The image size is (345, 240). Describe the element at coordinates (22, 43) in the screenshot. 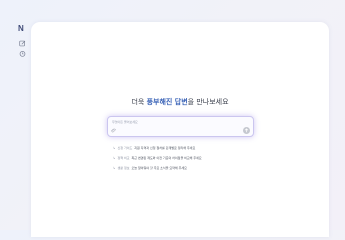

I see `edit-icon` at that location.